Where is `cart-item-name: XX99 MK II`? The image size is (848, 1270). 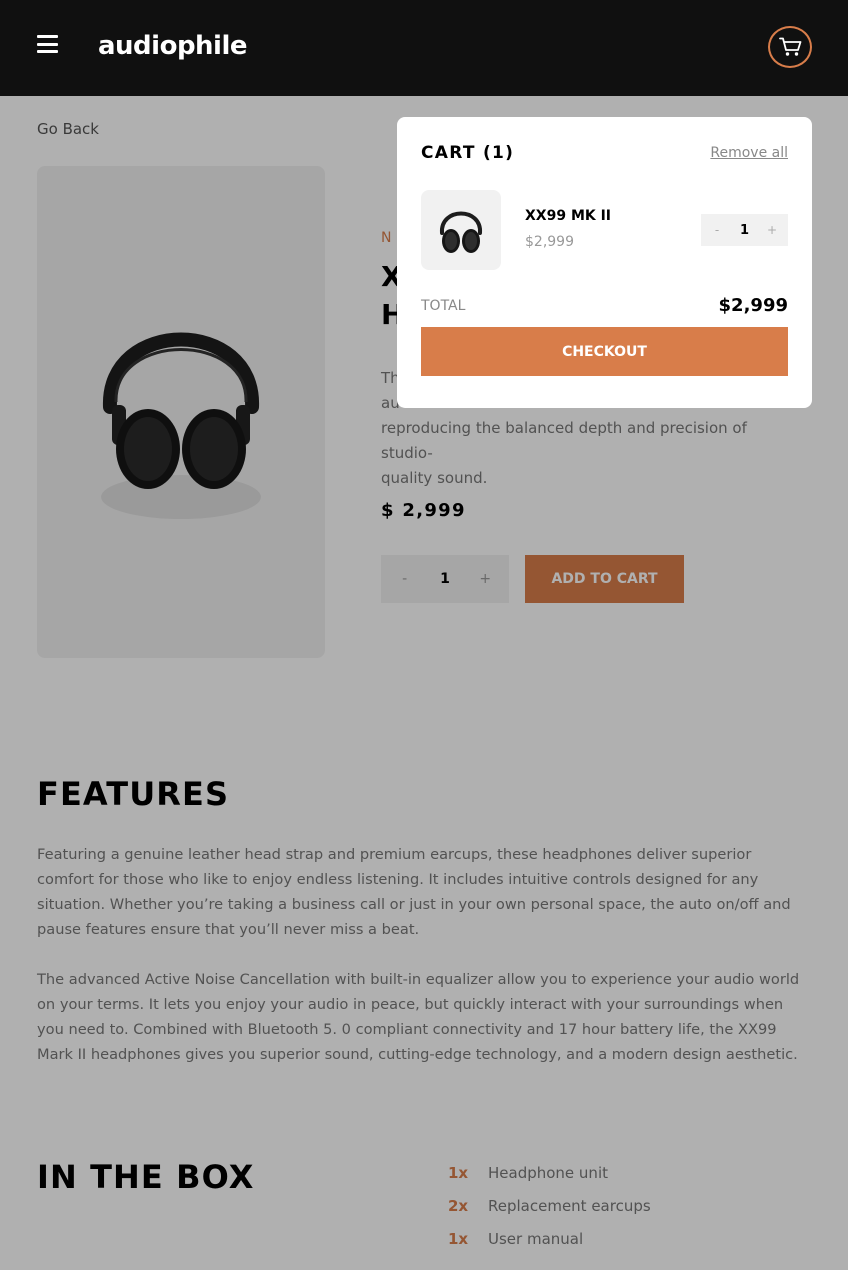 cart-item-name: XX99 MK II is located at coordinates (568, 216).